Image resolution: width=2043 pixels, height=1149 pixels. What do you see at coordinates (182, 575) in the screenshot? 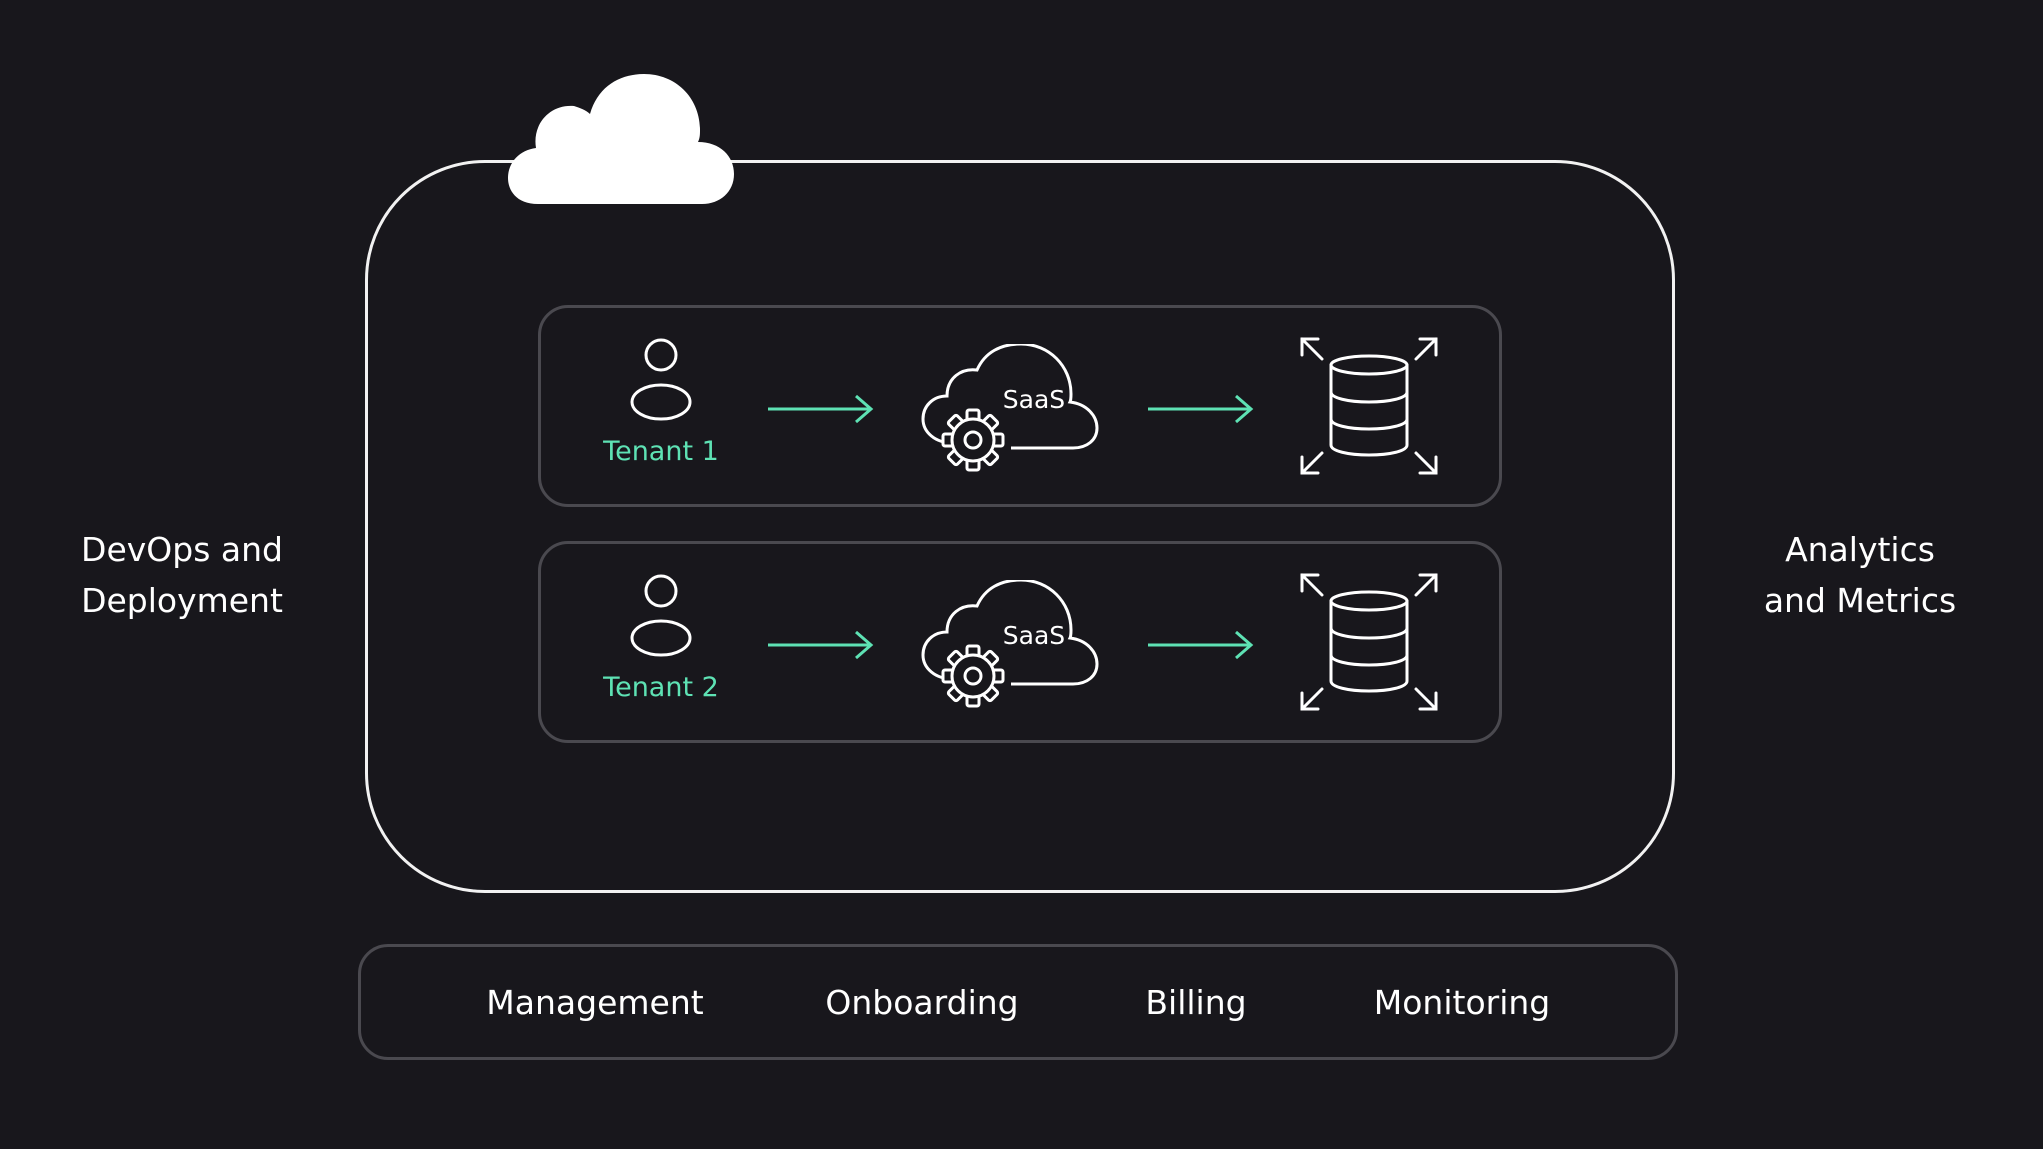
I see `devops-deployment-label: DevOps and Deployment` at bounding box center [182, 575].